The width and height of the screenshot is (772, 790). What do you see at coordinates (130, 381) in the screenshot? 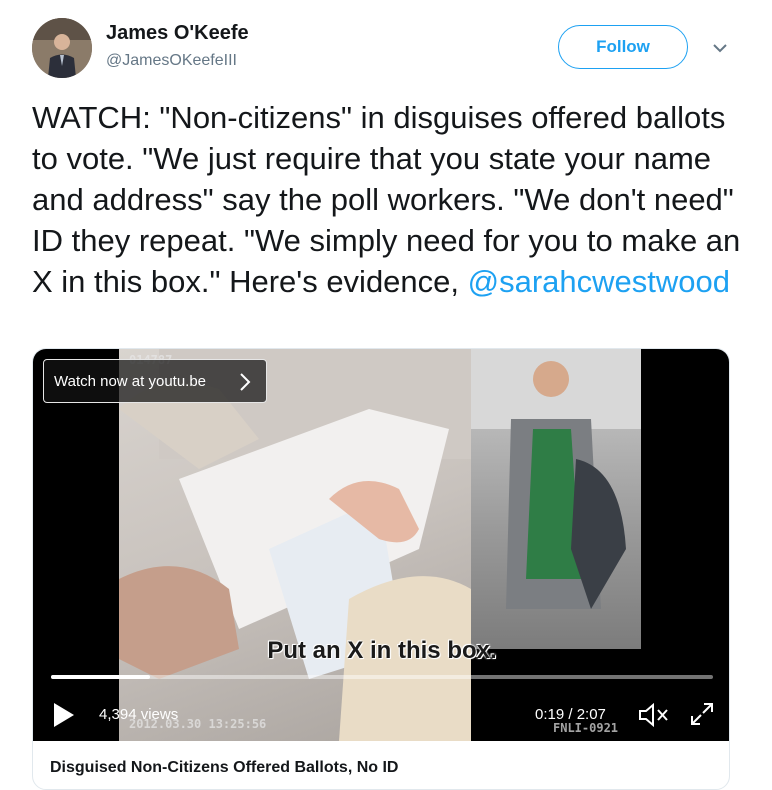
I see `watch-now-label: Watch now at youtu.be` at bounding box center [130, 381].